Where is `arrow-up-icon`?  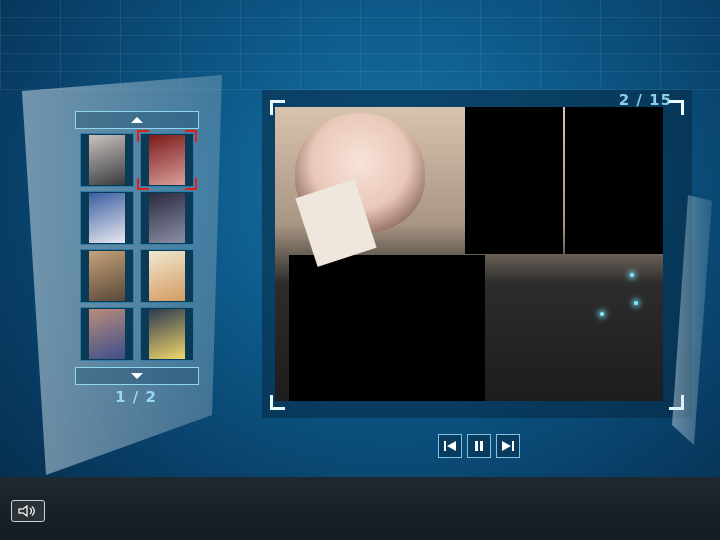
arrow-up-icon is located at coordinates (137, 120).